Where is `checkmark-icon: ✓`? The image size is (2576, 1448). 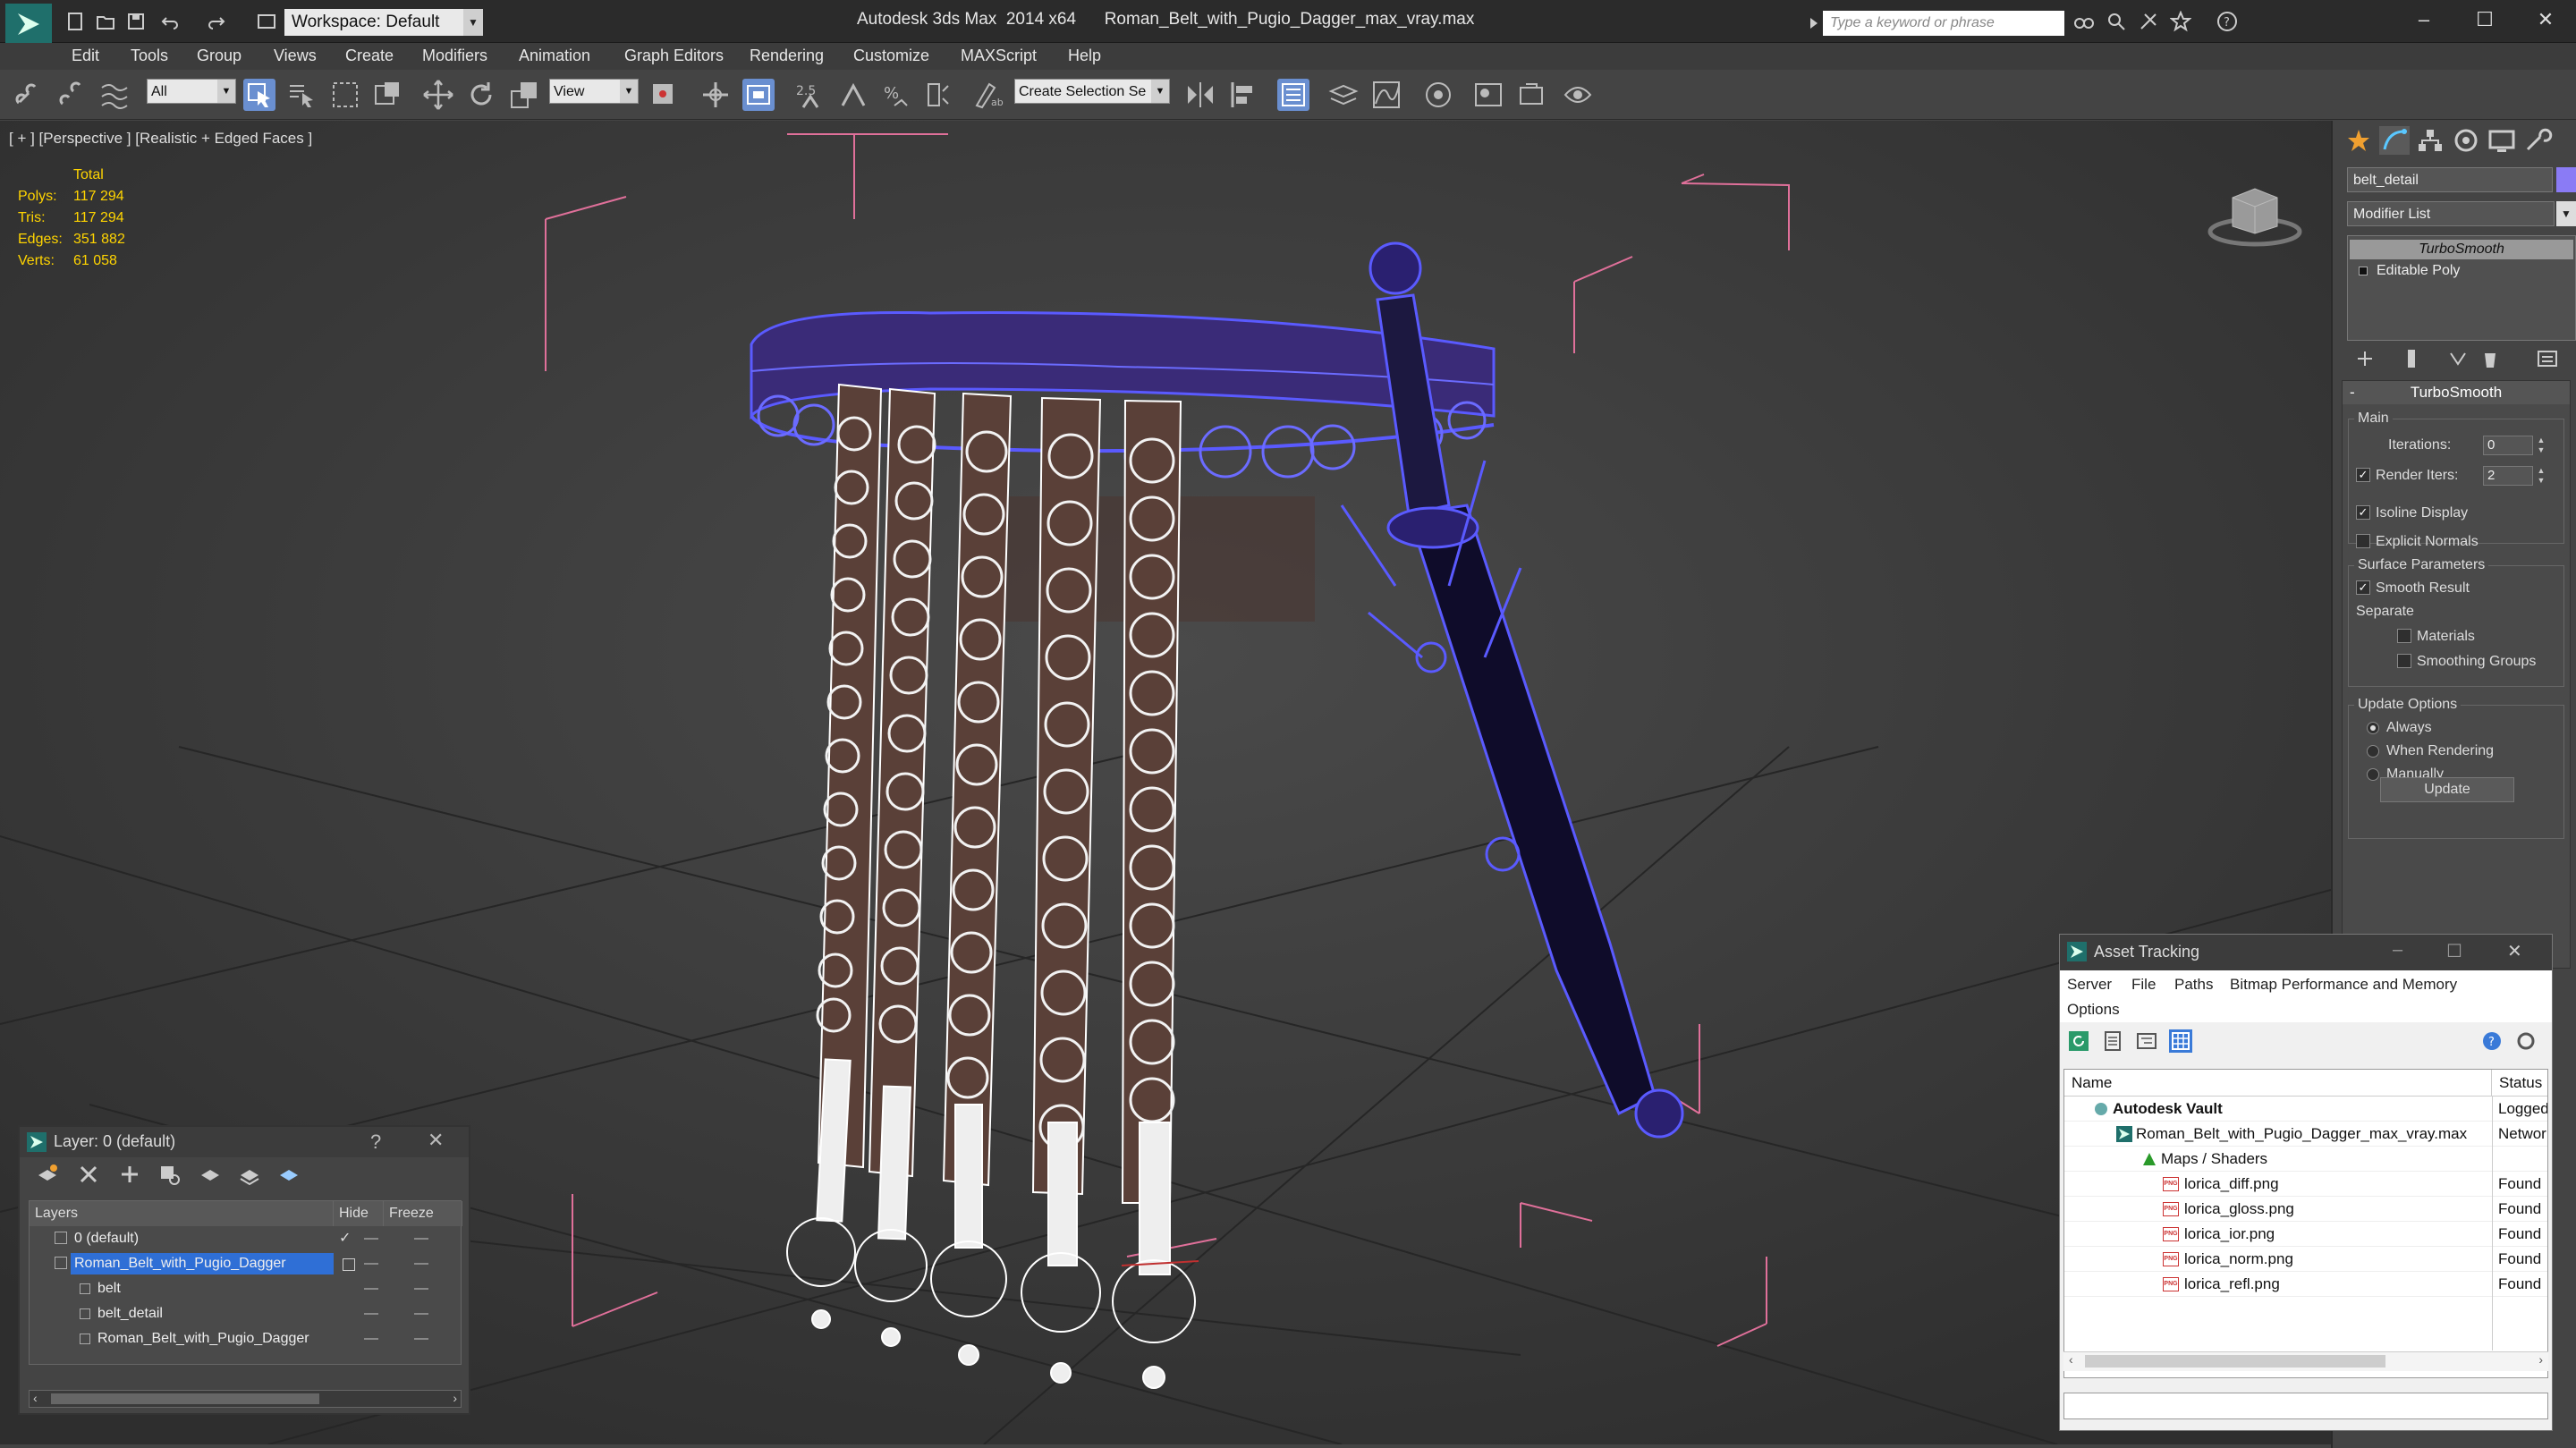
checkmark-icon: ✓ is located at coordinates (345, 1238).